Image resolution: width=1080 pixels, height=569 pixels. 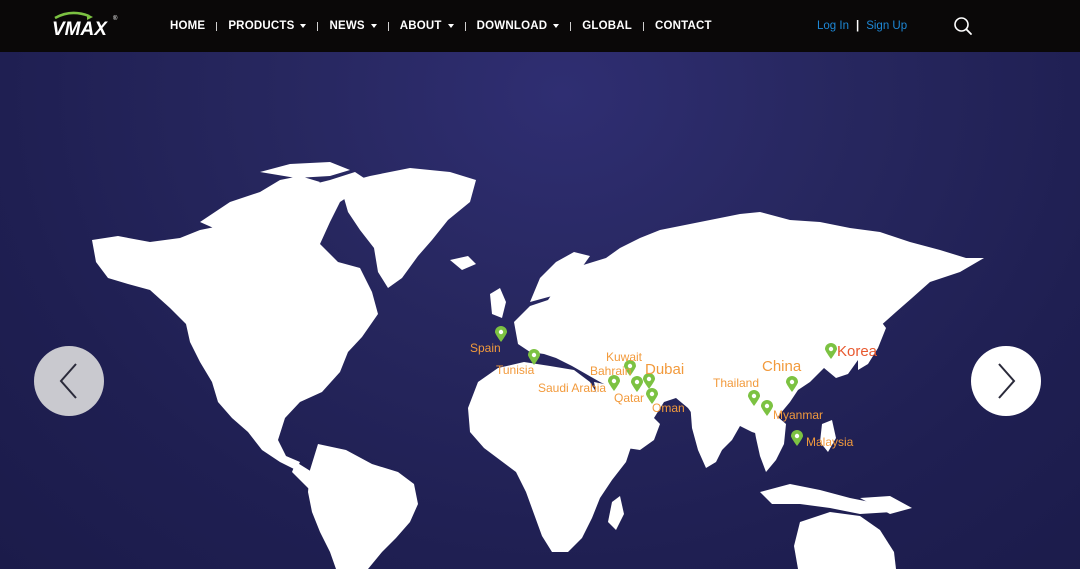 I want to click on nav-global: GLOBAL, so click(x=607, y=26).